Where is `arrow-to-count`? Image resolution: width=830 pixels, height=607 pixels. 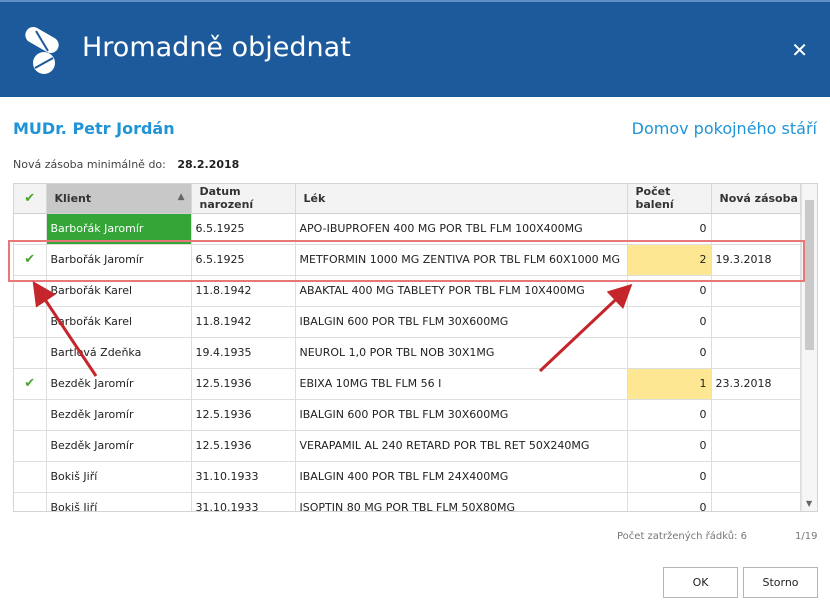
arrow-to-count is located at coordinates (585, 328).